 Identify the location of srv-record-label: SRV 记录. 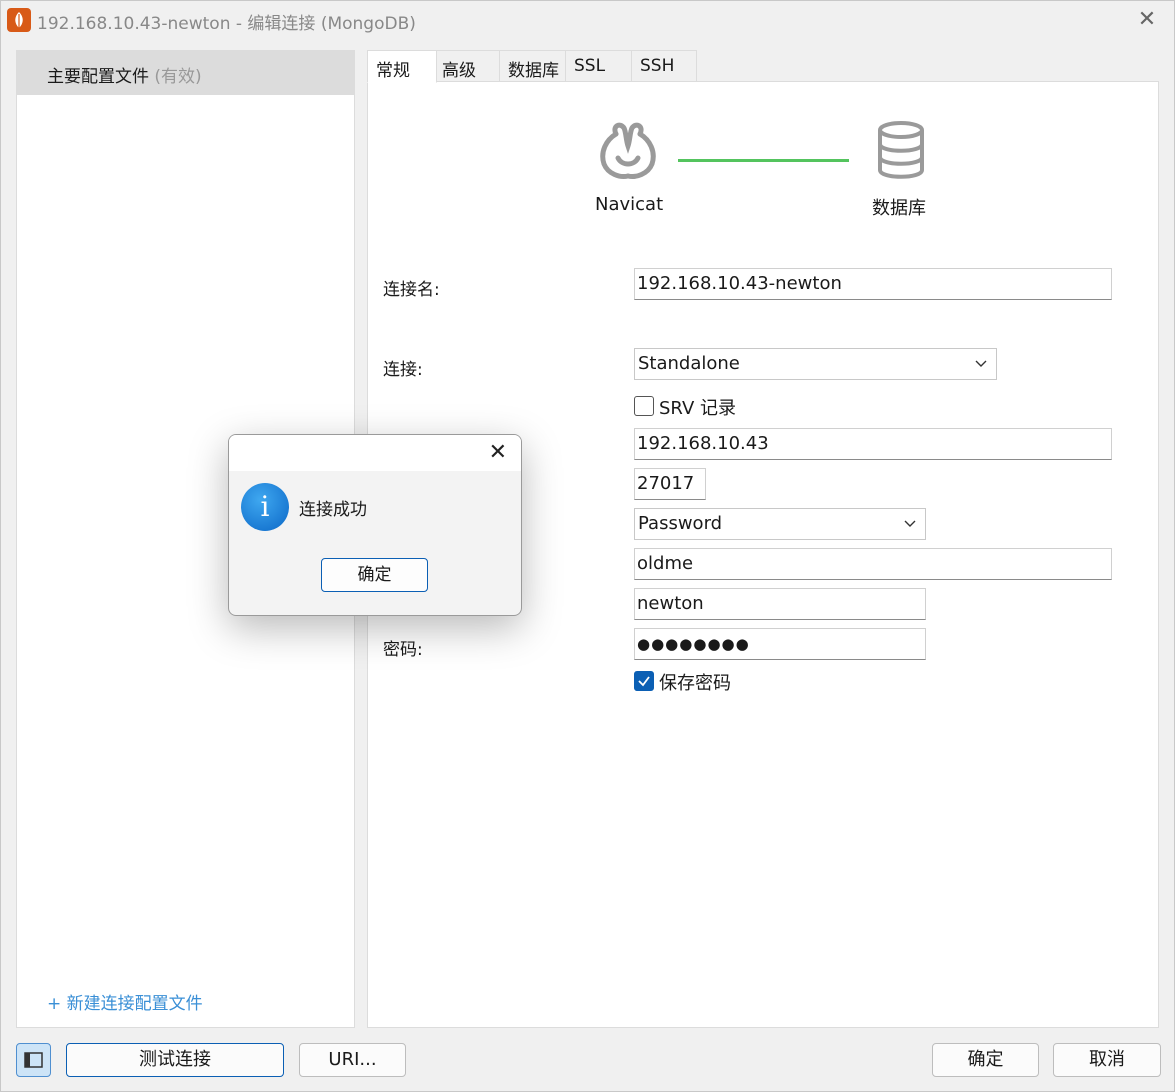
(697, 408).